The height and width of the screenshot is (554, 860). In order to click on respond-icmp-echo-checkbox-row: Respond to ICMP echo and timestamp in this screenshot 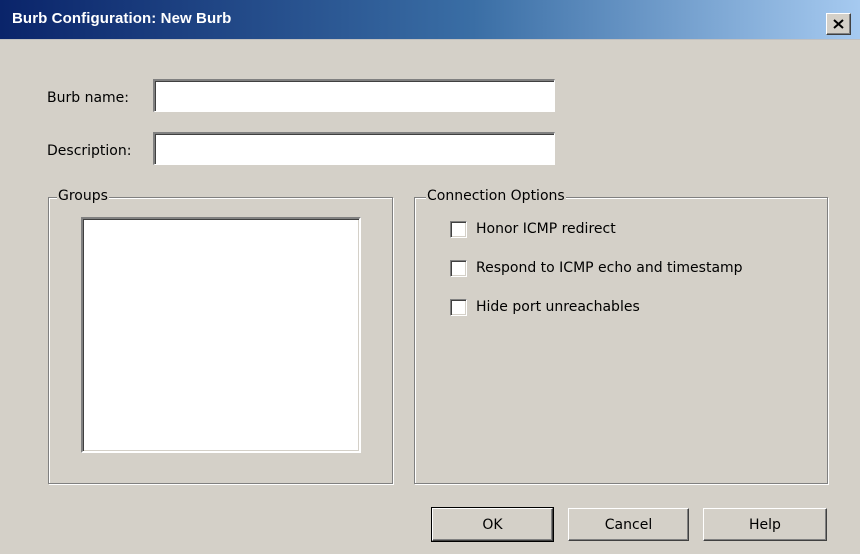, I will do `click(596, 268)`.